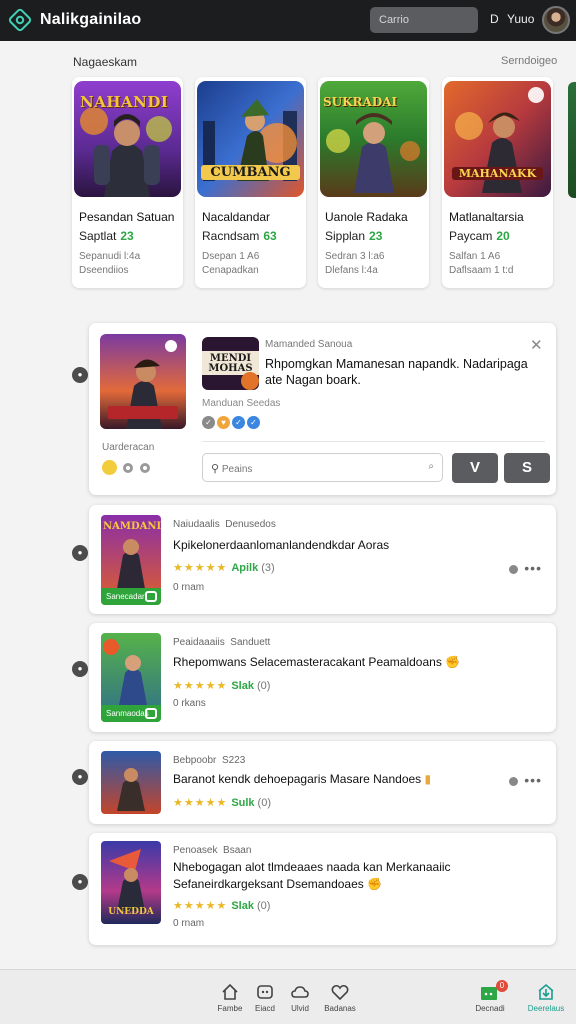  Describe the element at coordinates (300, 1008) in the screenshot. I see `nav-label: Ulvid` at that location.